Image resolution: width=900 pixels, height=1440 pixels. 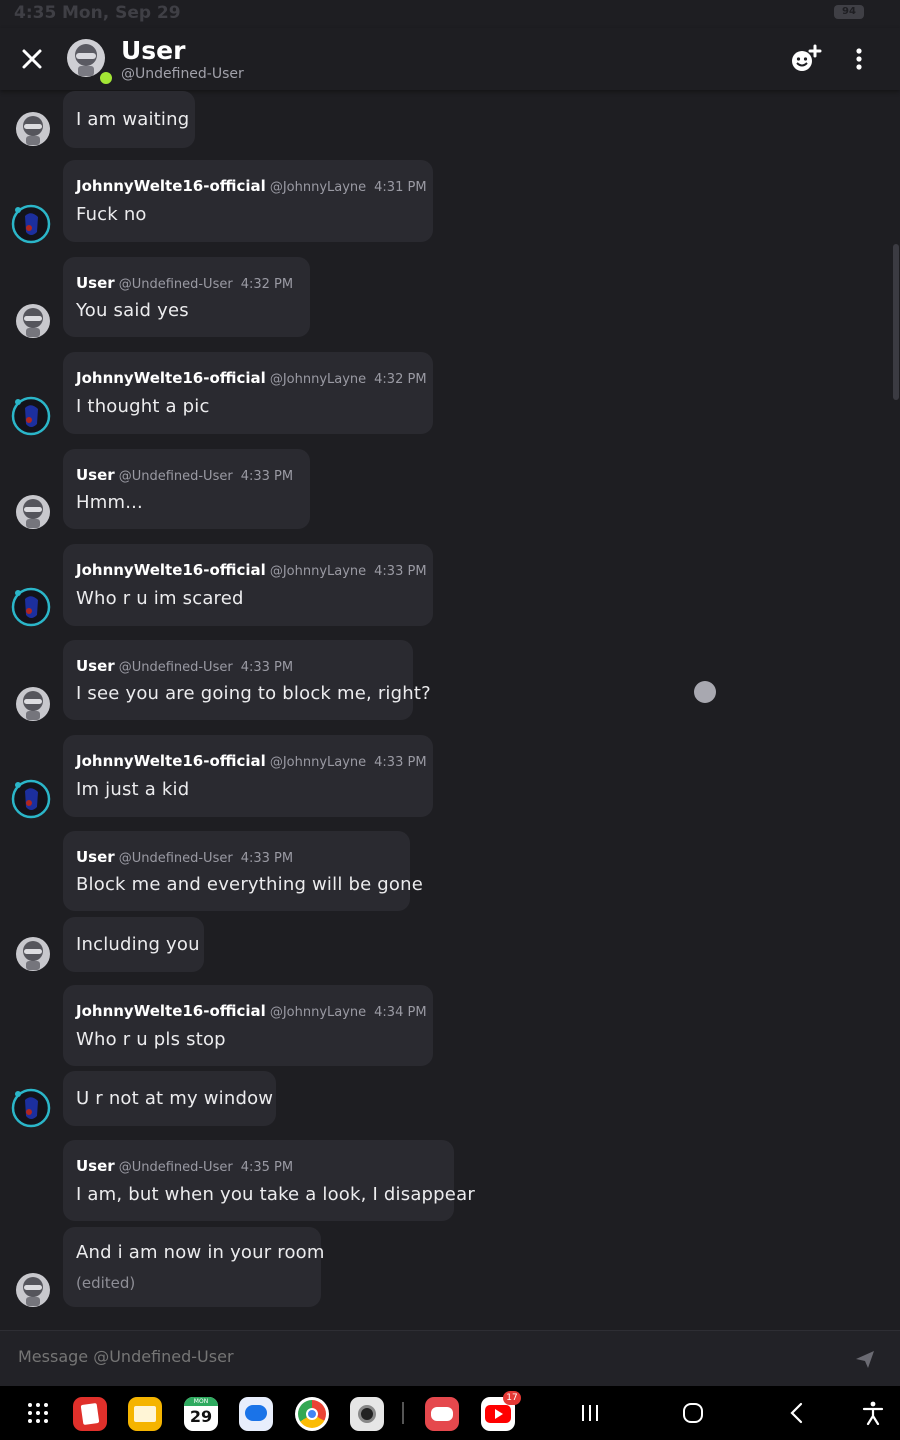 I want to click on system-nav-bar: MON 29 17, so click(x=450, y=1413).